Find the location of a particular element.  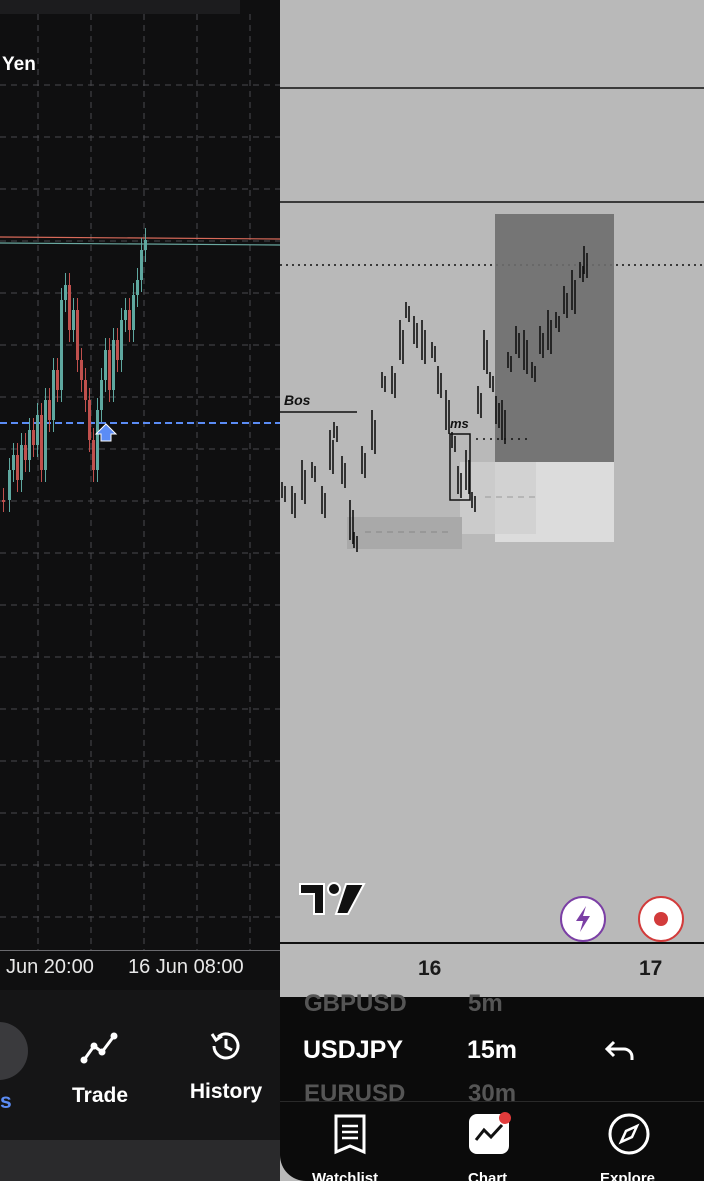

picker-divider is located at coordinates (492, 1101).